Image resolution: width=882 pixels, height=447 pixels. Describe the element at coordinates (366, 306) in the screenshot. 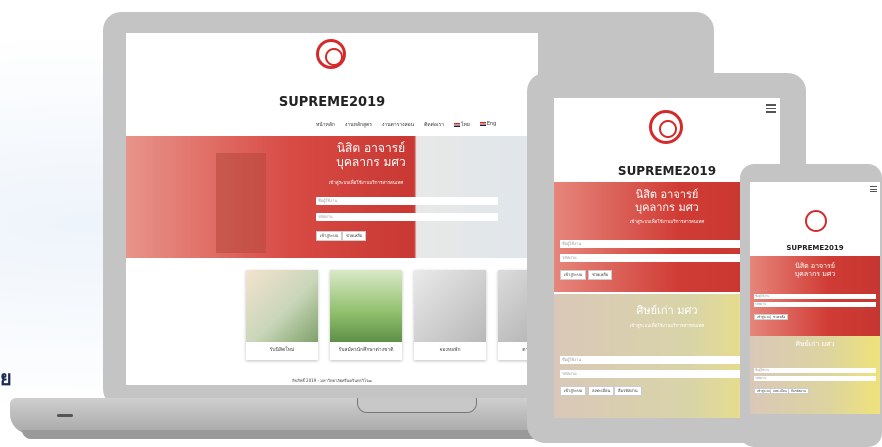

I see `campus-photo` at that location.